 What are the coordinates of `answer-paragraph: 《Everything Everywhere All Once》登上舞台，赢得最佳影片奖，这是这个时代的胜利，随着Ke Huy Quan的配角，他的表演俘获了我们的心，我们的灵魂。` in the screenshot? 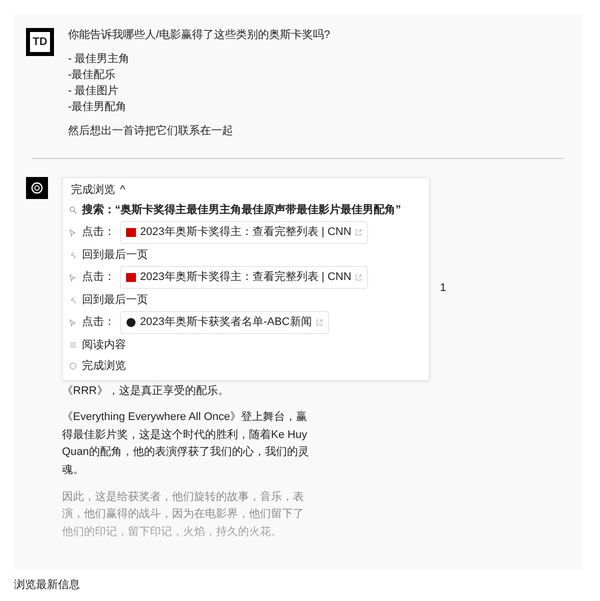 It's located at (186, 444).